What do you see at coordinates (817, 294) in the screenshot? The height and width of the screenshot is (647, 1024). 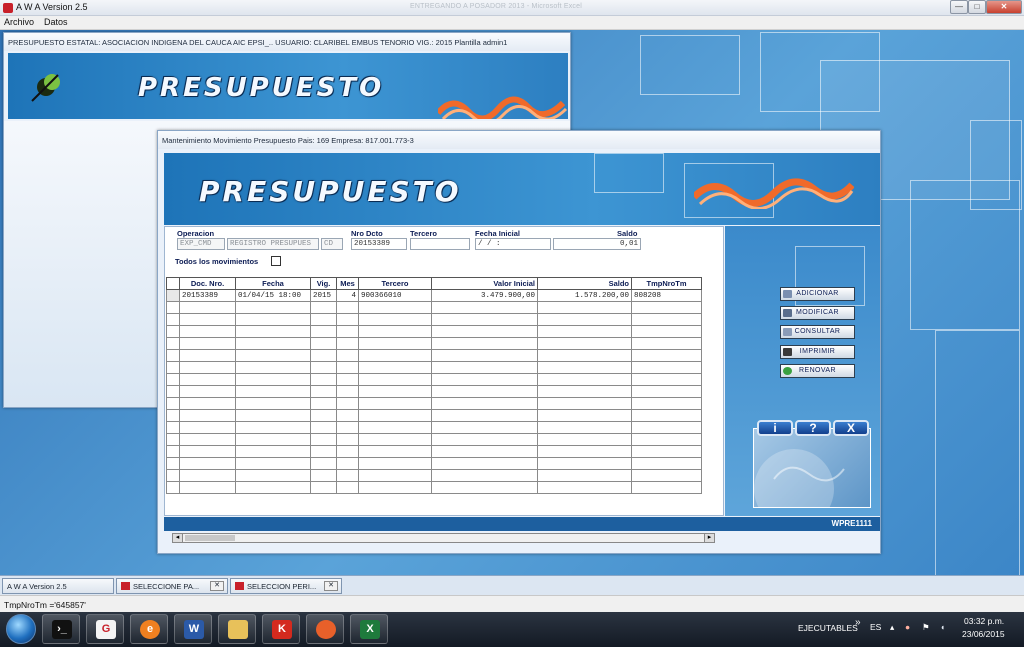 I see `adicionar-button: ADICIONAR` at bounding box center [817, 294].